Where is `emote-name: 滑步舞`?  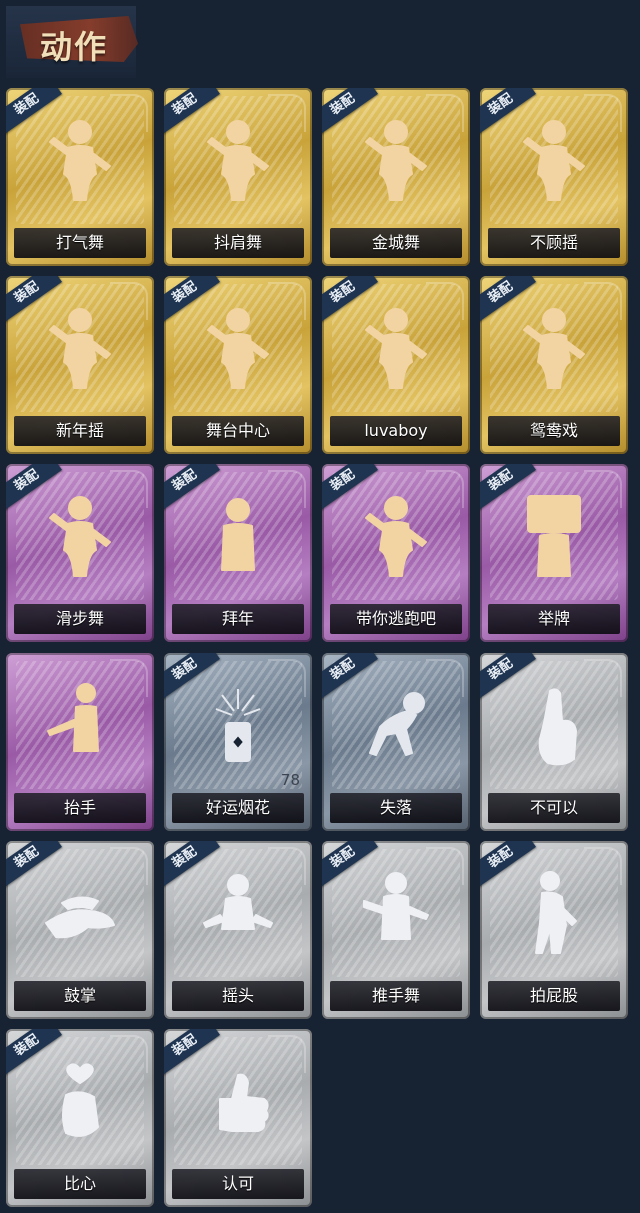
emote-name: 滑步舞 is located at coordinates (79, 618).